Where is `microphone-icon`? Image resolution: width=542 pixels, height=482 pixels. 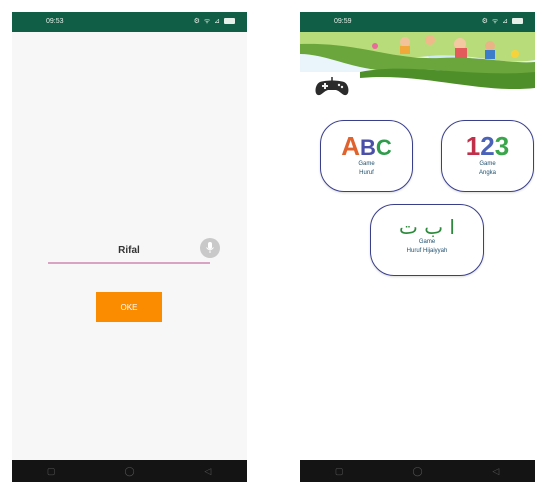 microphone-icon is located at coordinates (210, 248).